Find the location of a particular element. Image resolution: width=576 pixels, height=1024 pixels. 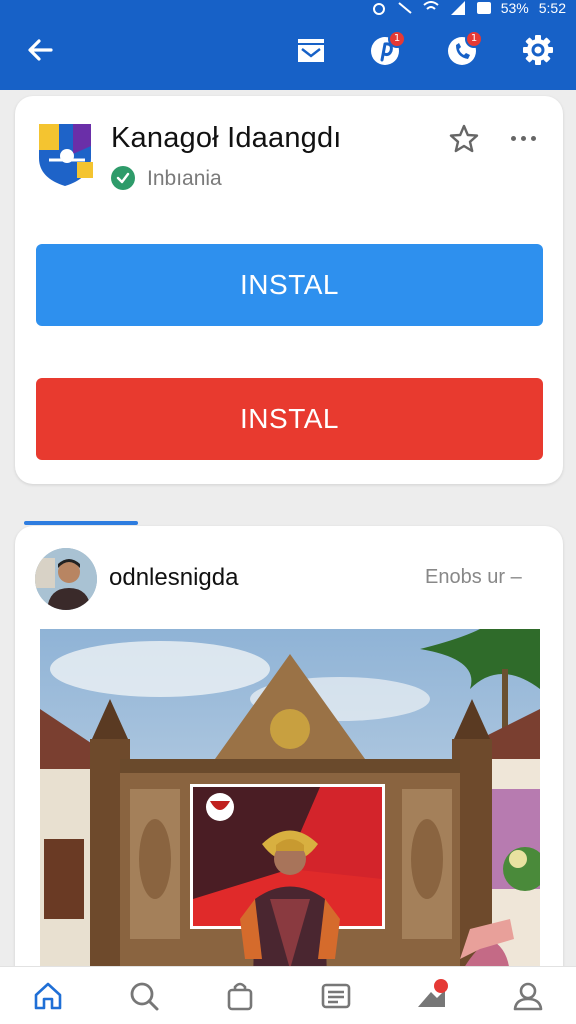

install-button: INSTAL is located at coordinates (289, 285).